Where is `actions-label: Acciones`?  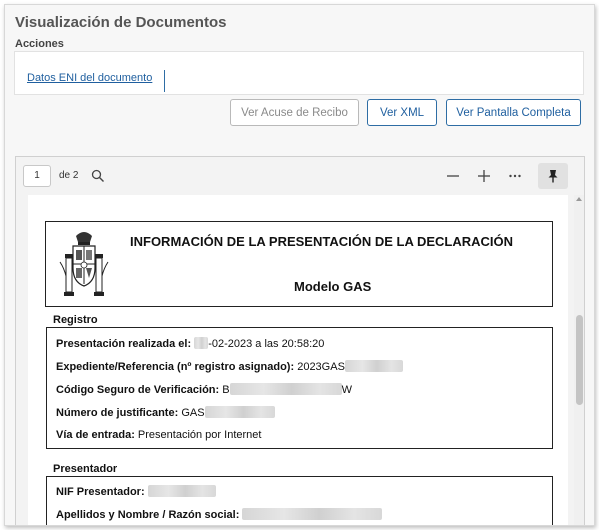
actions-label: Acciones is located at coordinates (39, 44).